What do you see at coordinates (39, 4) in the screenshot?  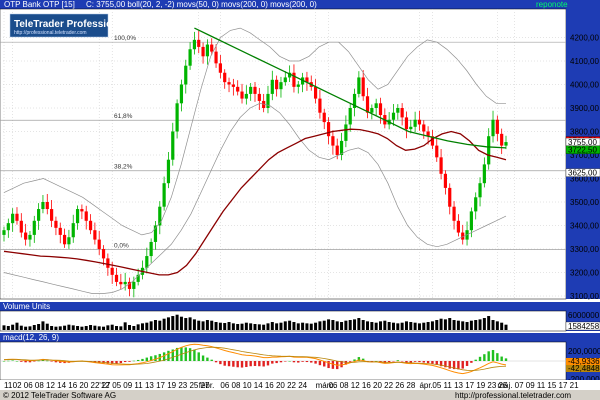 I see `header-instrument: OTP Bank OTP [15]` at bounding box center [39, 4].